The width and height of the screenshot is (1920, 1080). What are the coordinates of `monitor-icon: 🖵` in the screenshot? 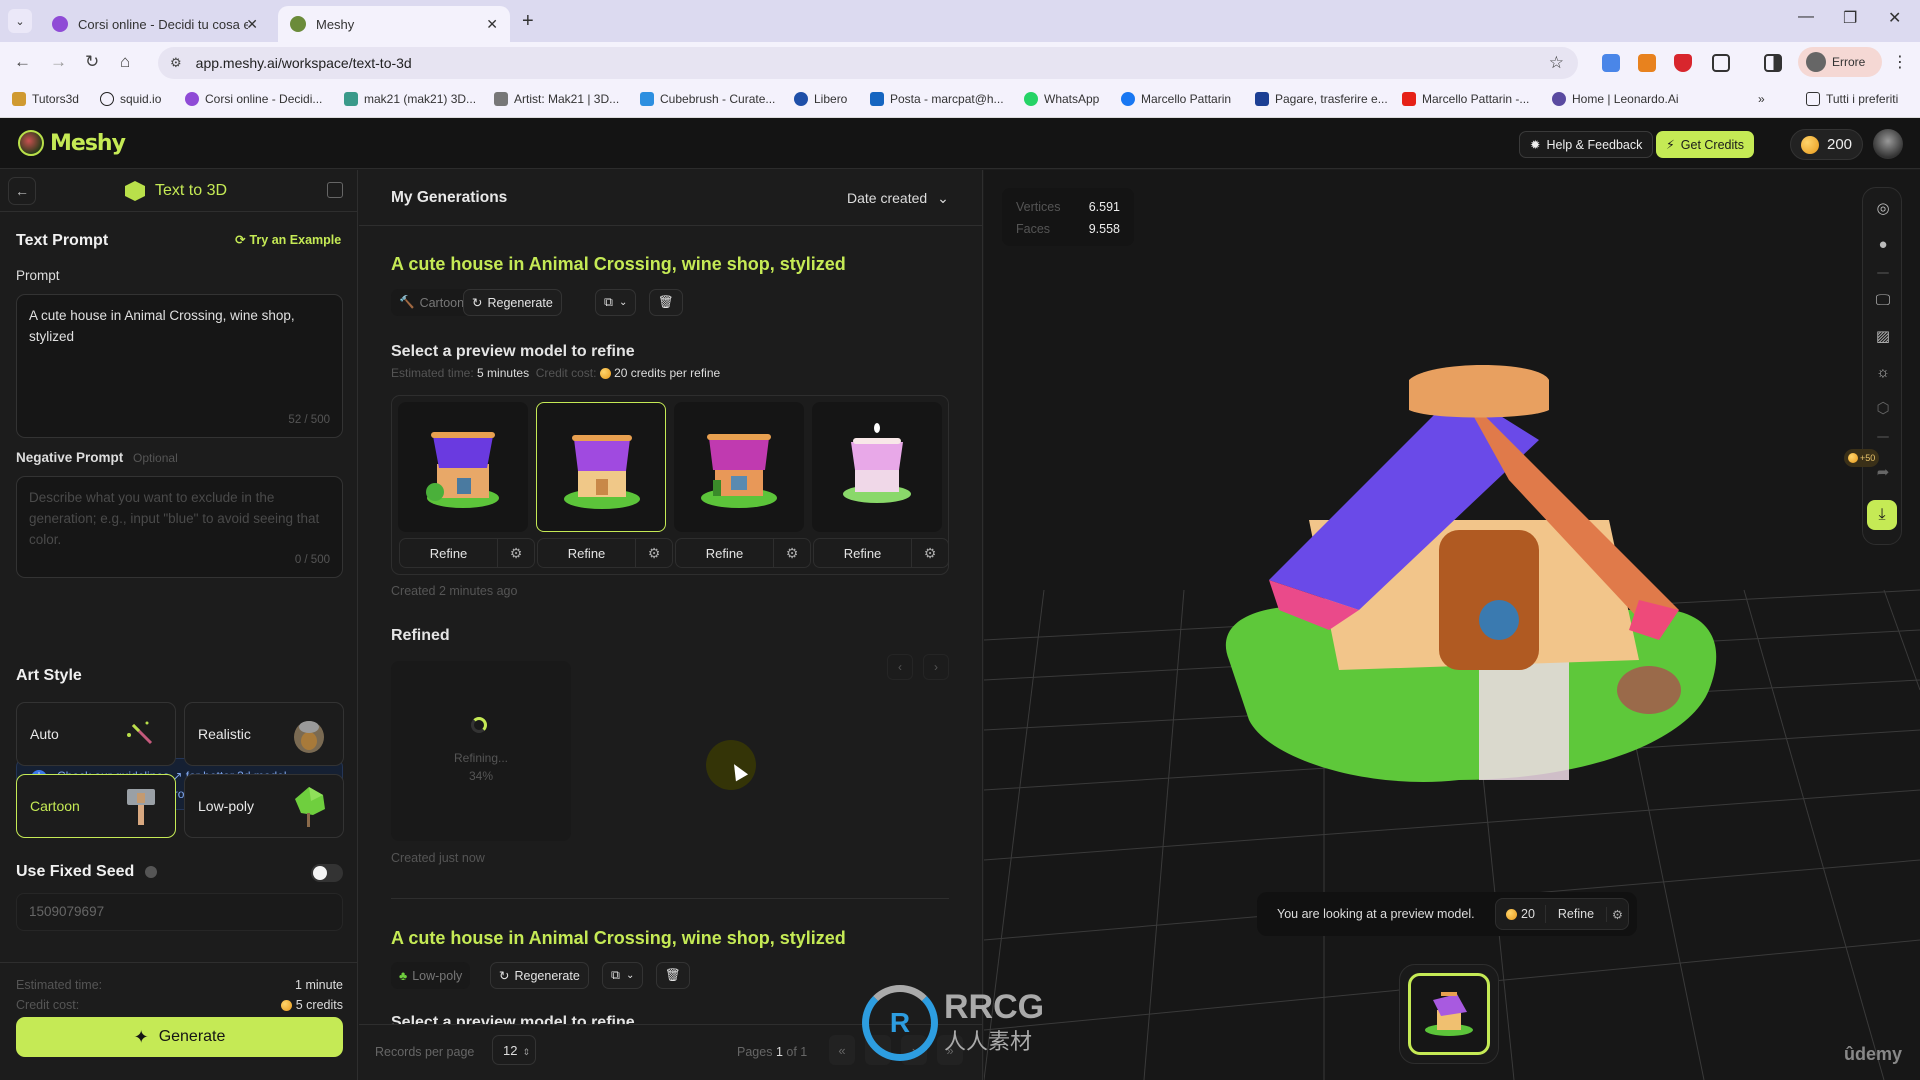 It's located at (1883, 301).